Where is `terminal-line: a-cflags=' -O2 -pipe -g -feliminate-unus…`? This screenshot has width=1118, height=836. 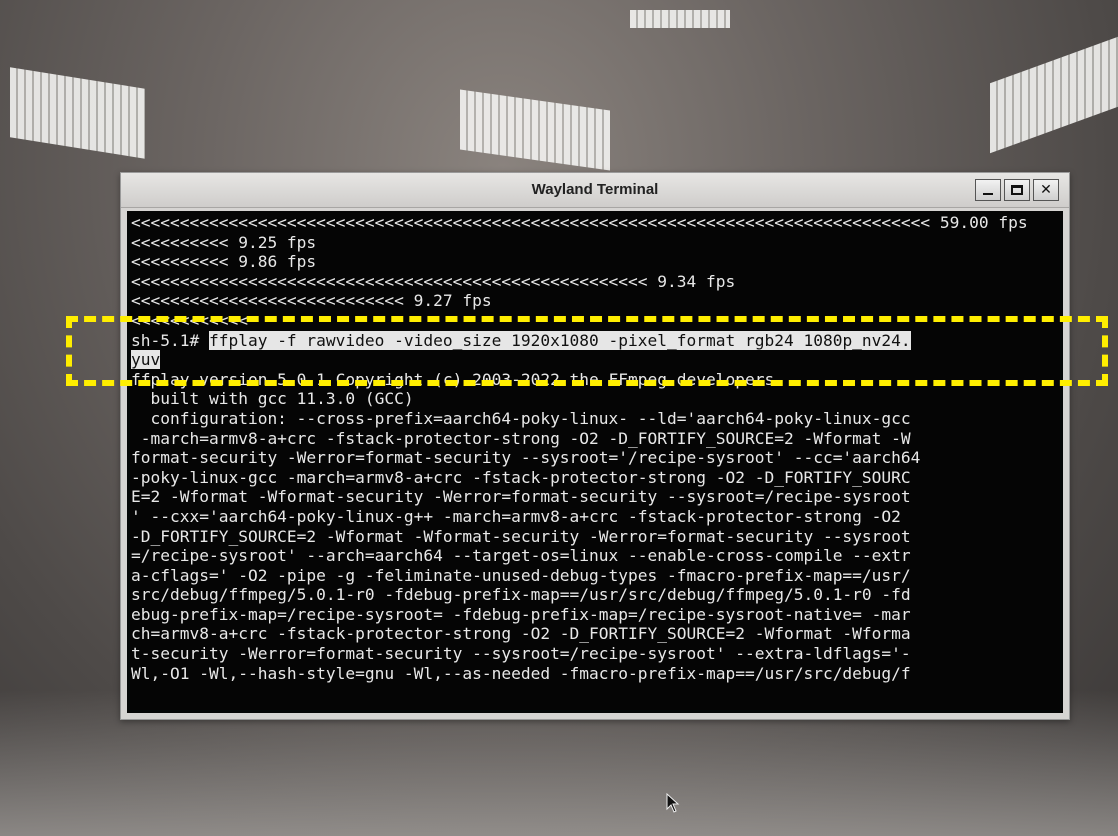 terminal-line: a-cflags=' -O2 -pipe -g -feliminate-unus… is located at coordinates (521, 575).